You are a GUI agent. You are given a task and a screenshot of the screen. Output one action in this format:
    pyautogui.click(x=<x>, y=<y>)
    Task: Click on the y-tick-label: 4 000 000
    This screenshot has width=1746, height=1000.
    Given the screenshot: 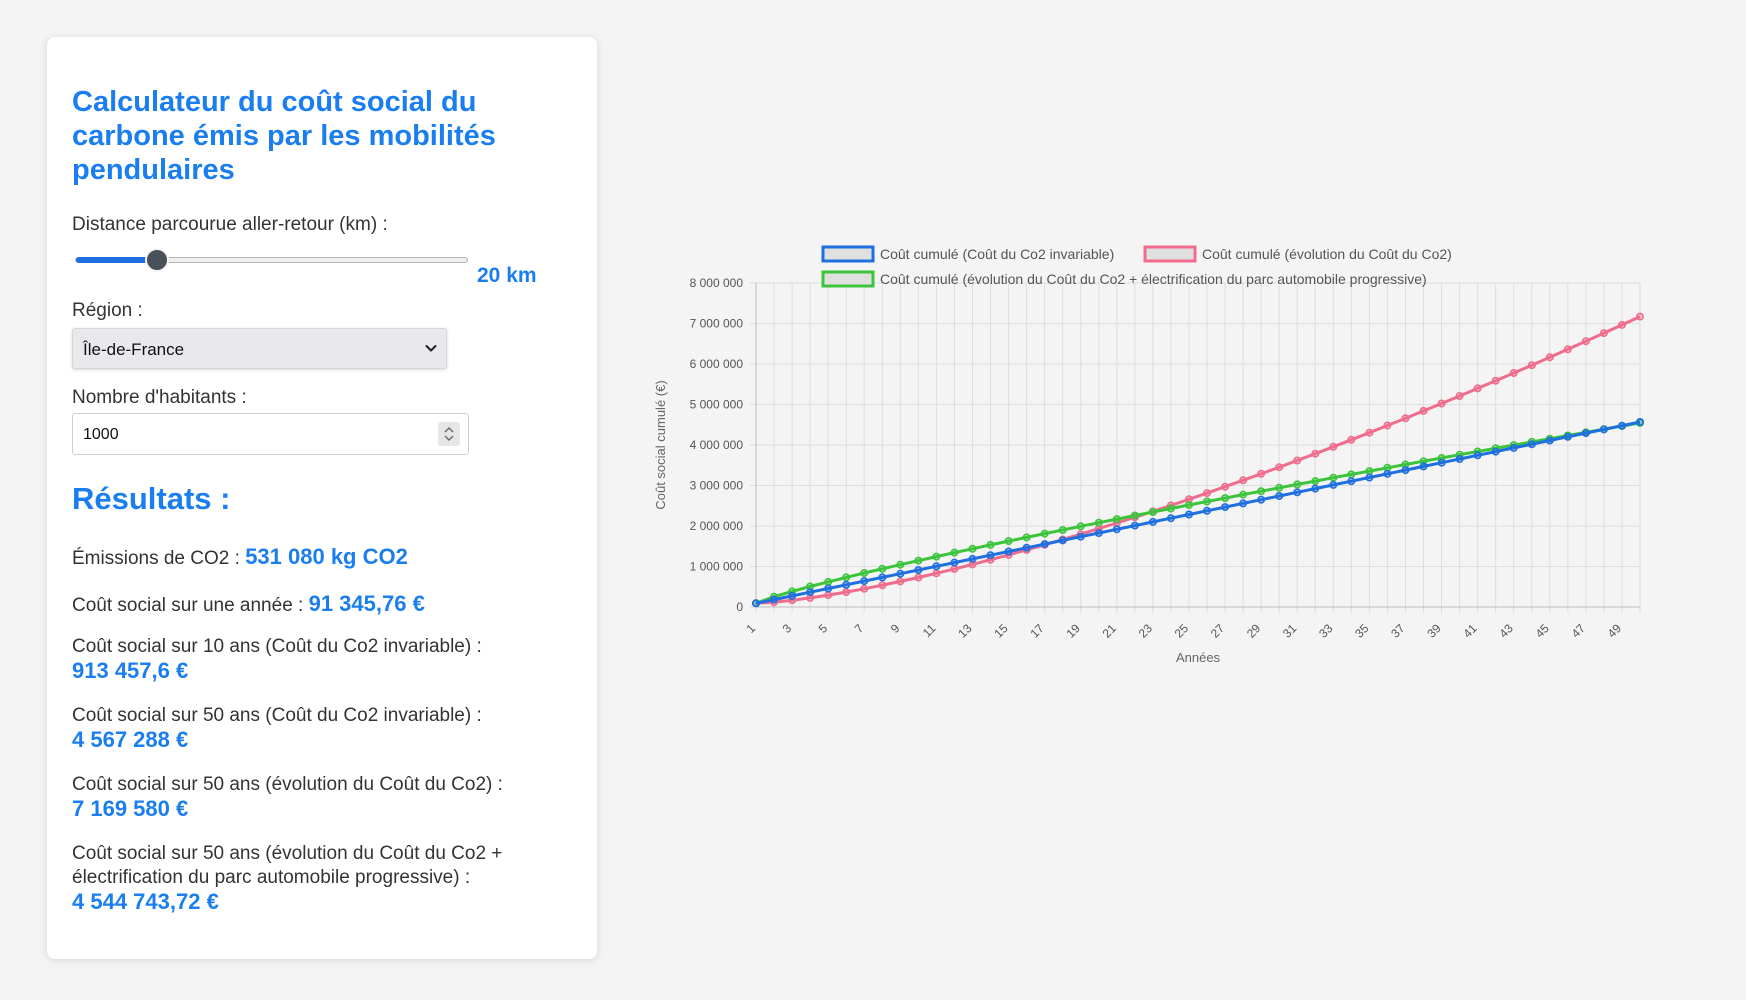 What is the action you would take?
    pyautogui.click(x=717, y=445)
    